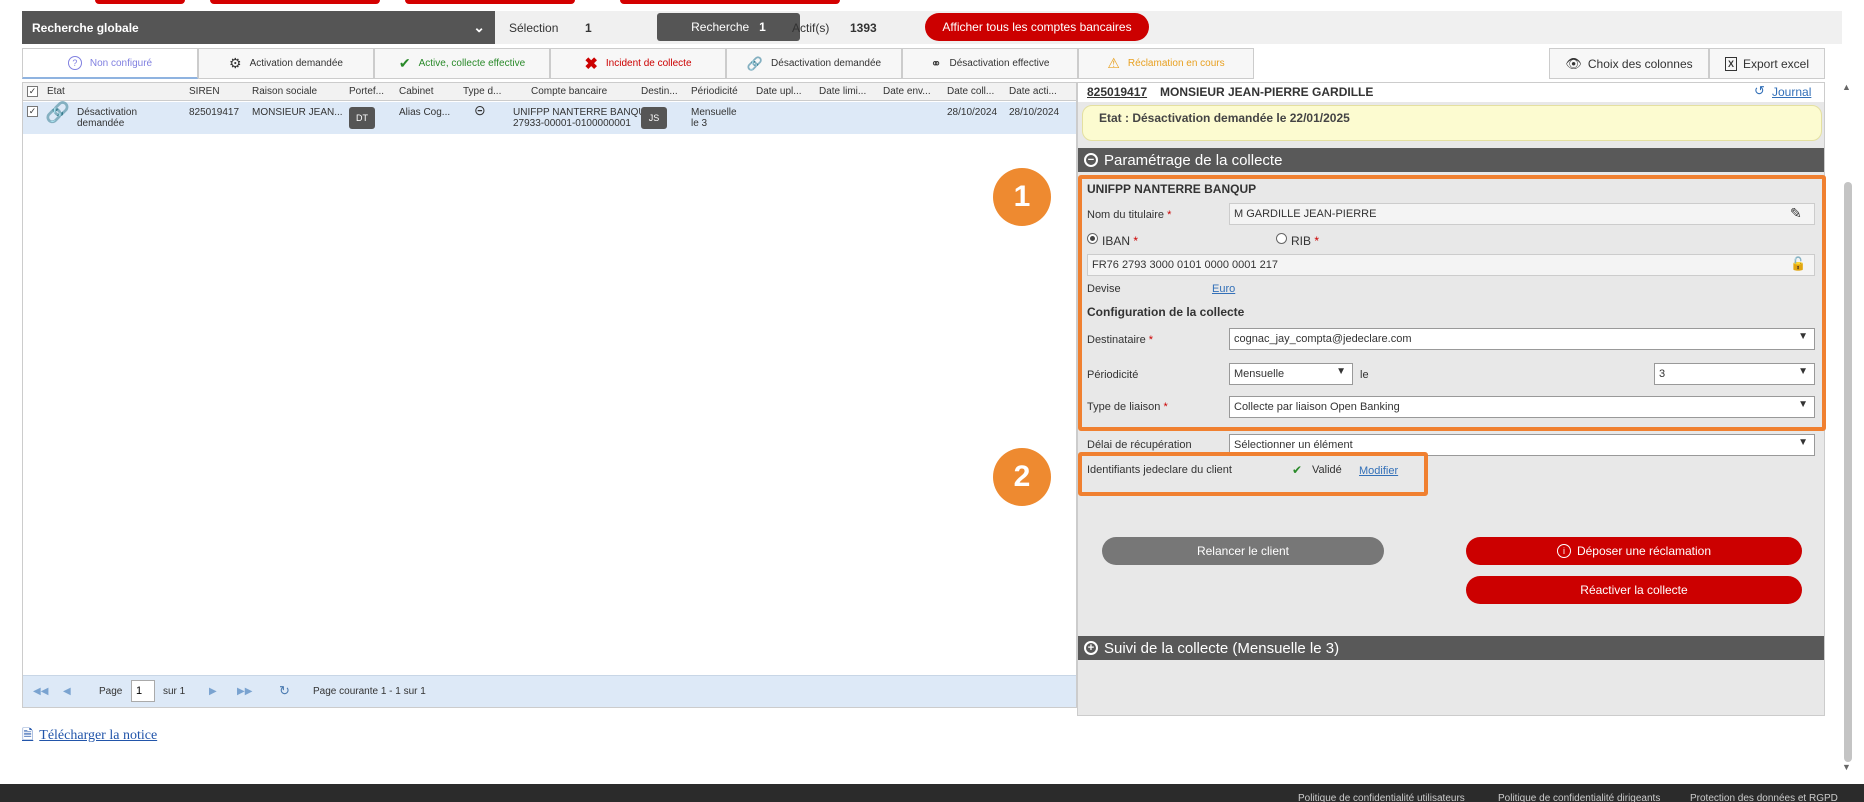 The width and height of the screenshot is (1864, 802). What do you see at coordinates (990, 63) in the screenshot?
I see `tab-desactivation-effective: ⚭ Désactivation effective` at bounding box center [990, 63].